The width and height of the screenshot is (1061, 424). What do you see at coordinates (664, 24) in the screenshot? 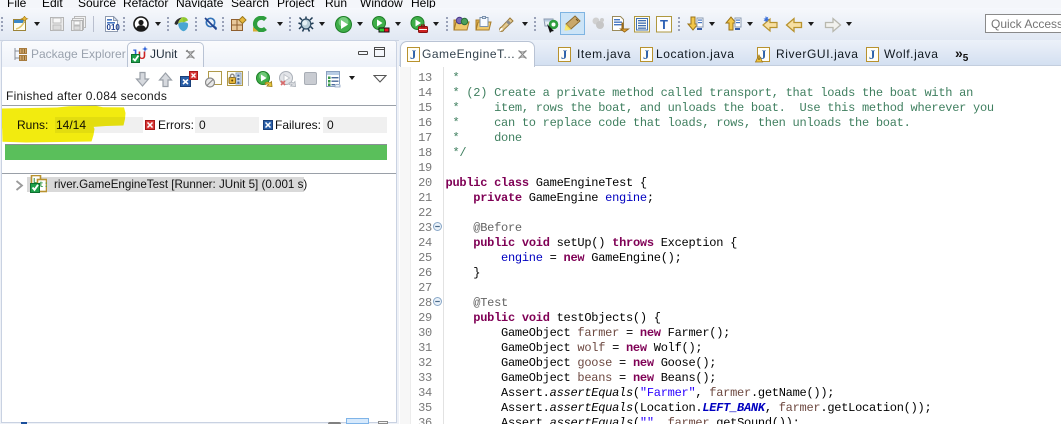
I see `svg-text: T` at bounding box center [664, 24].